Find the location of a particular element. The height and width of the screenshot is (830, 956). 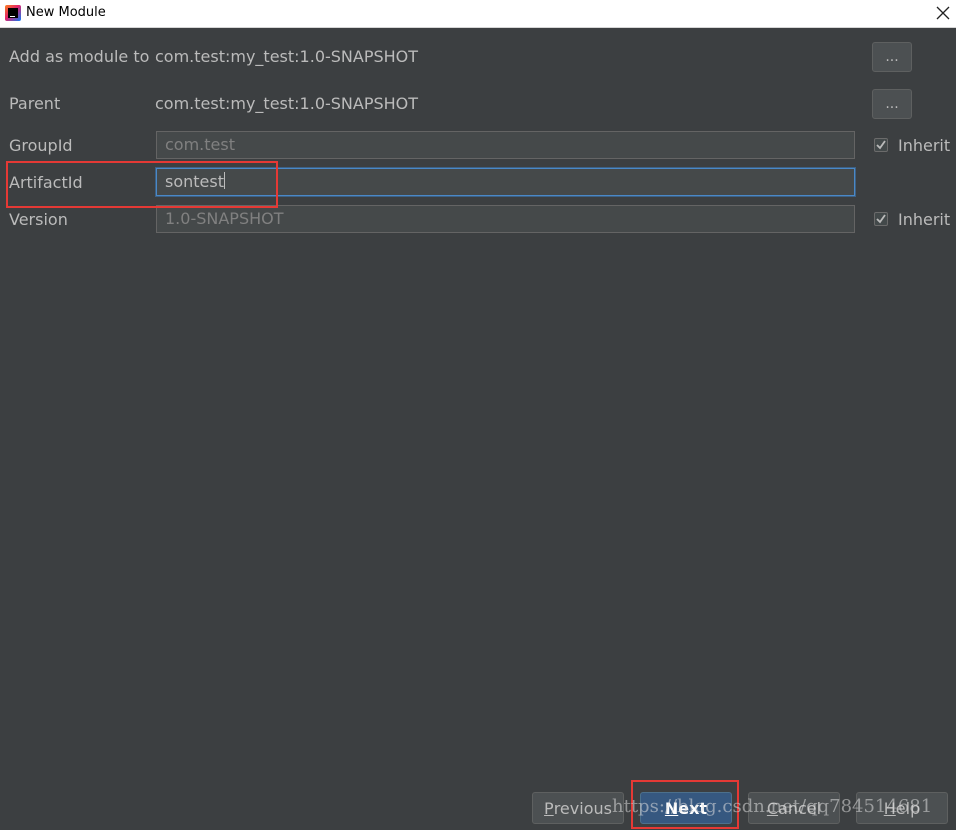

group-id-field: com.test is located at coordinates (505, 145).